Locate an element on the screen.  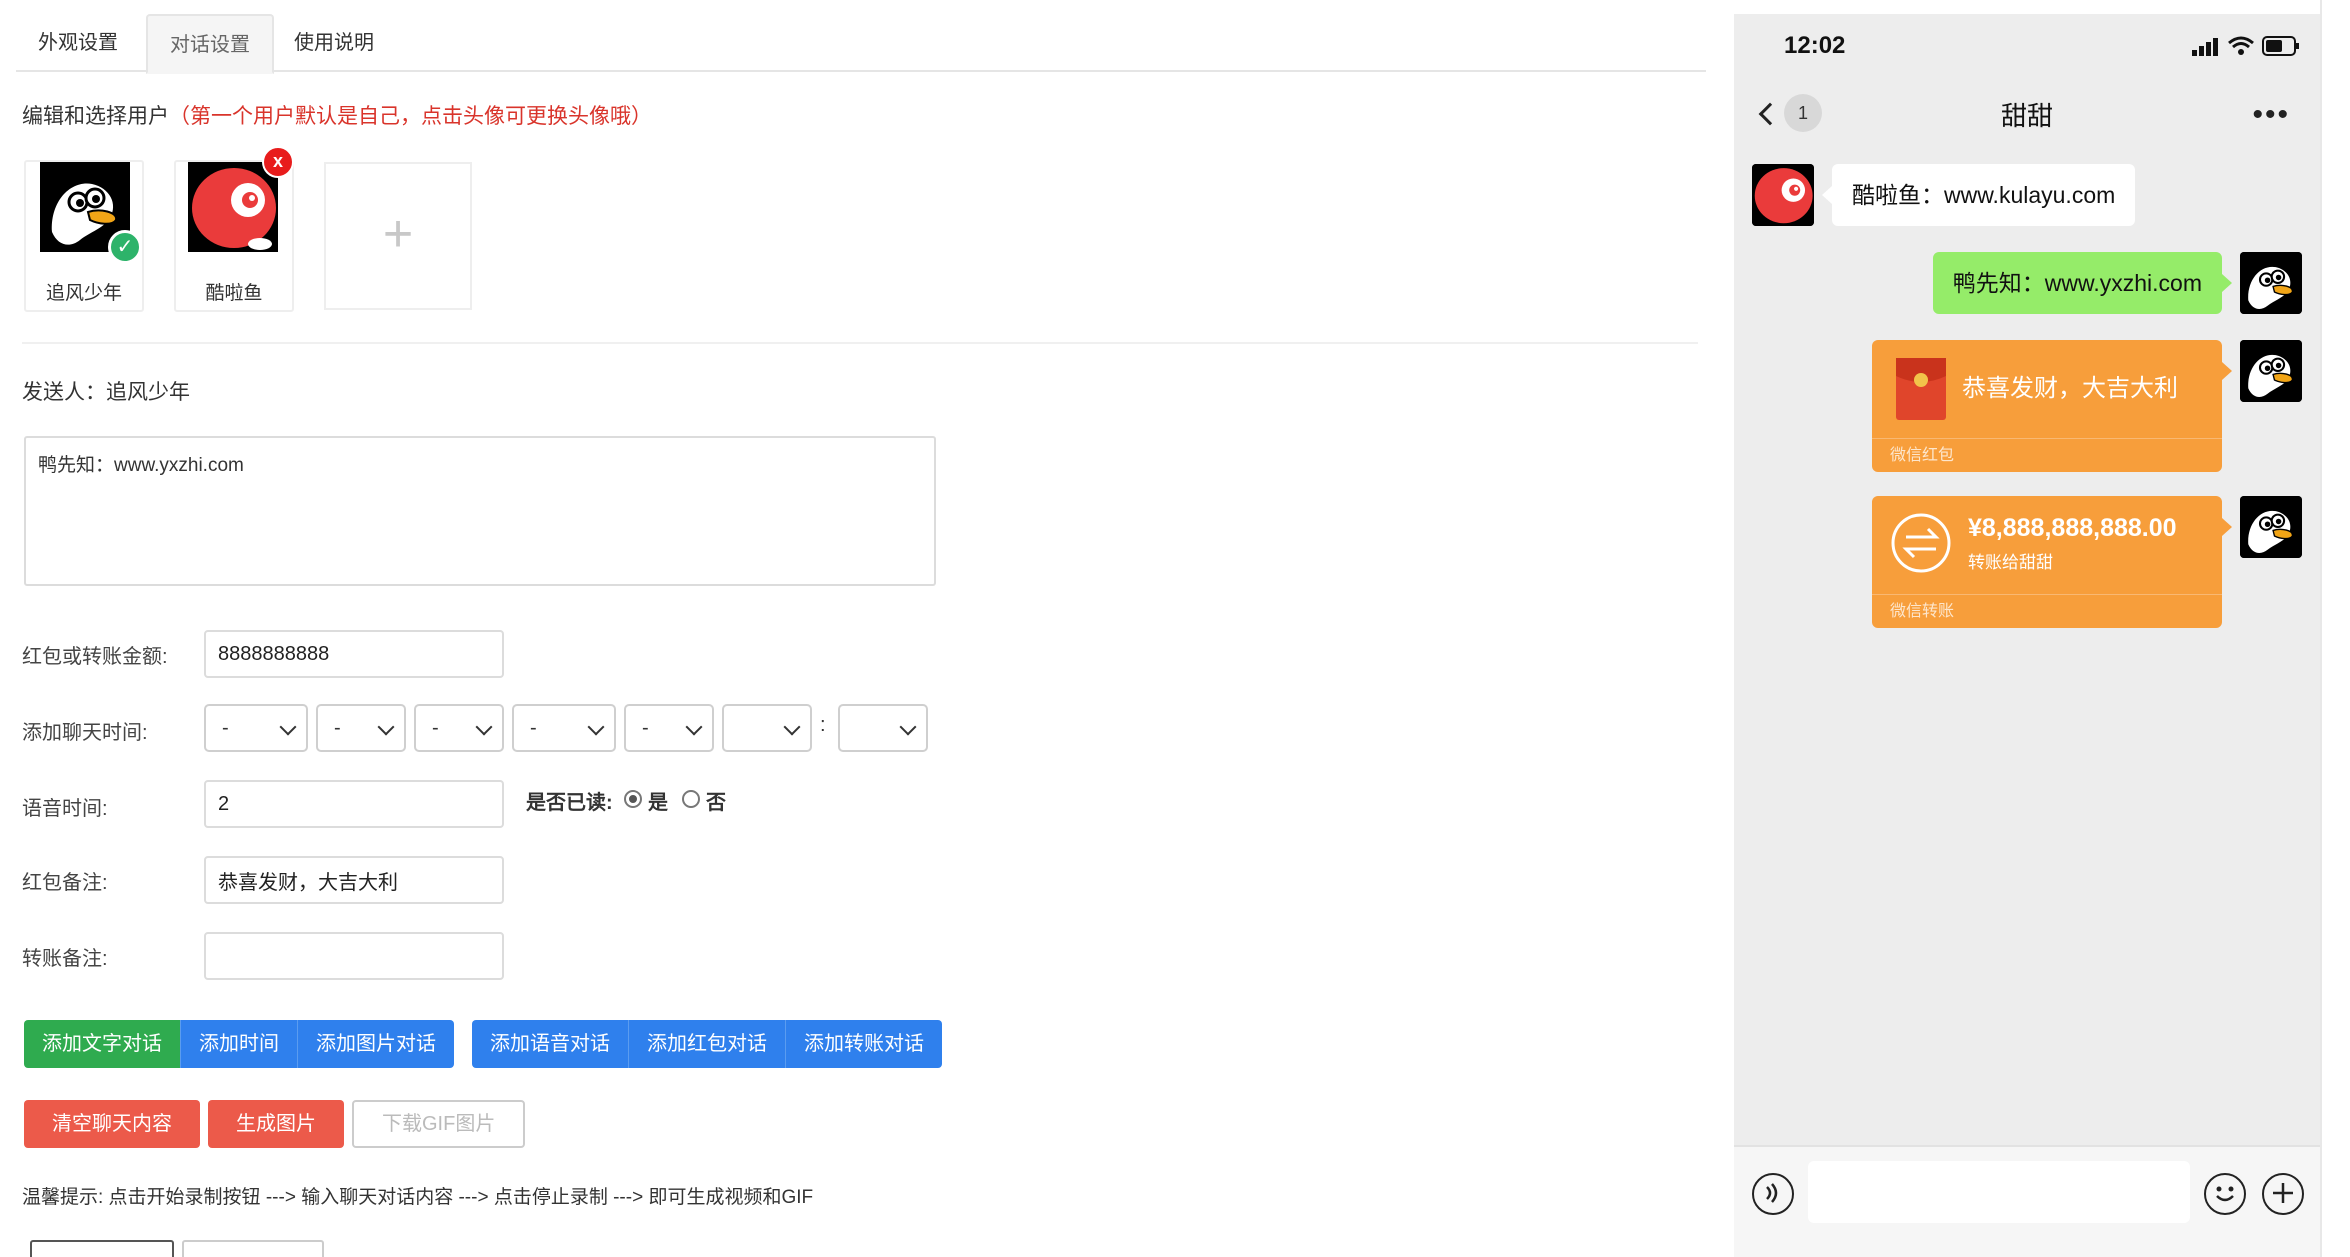
tab-instructions: 使用说明 is located at coordinates (334, 43).